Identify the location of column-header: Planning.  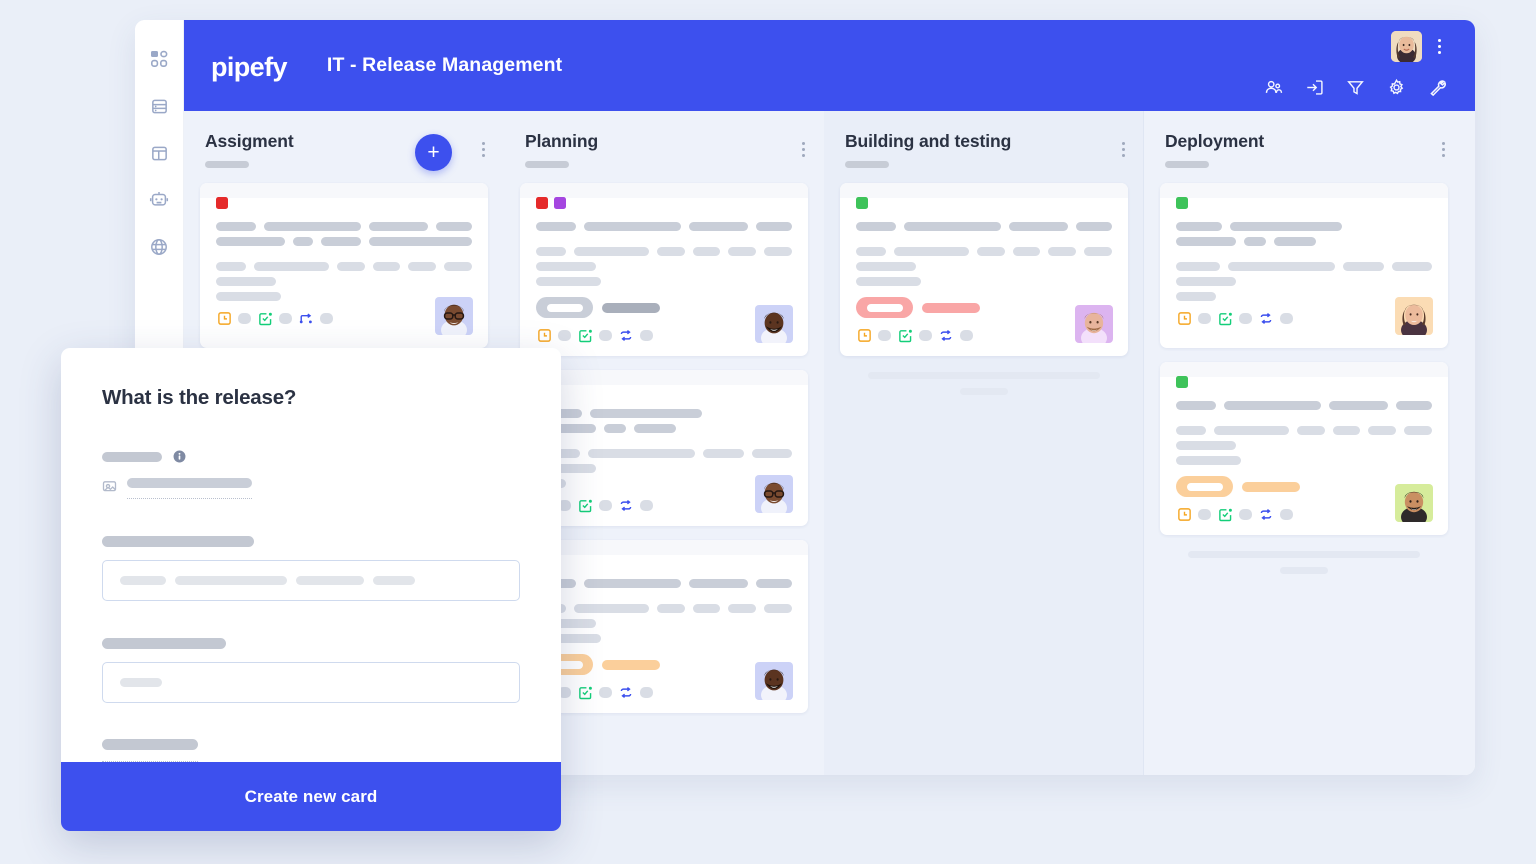
(664, 154).